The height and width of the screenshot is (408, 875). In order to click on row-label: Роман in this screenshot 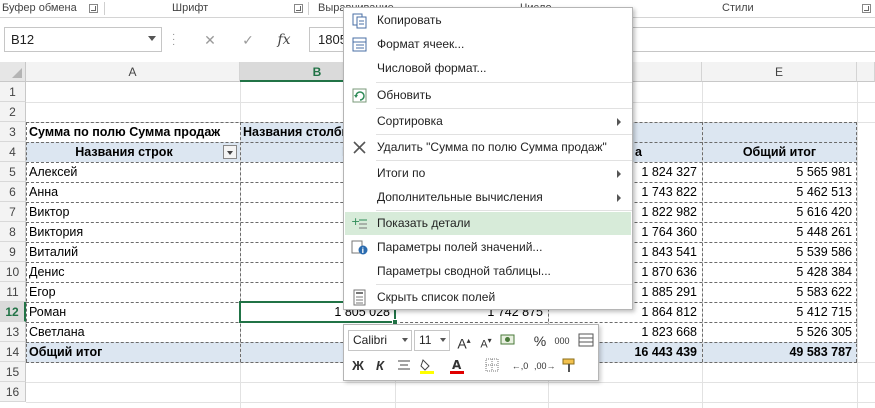, I will do `click(133, 312)`.